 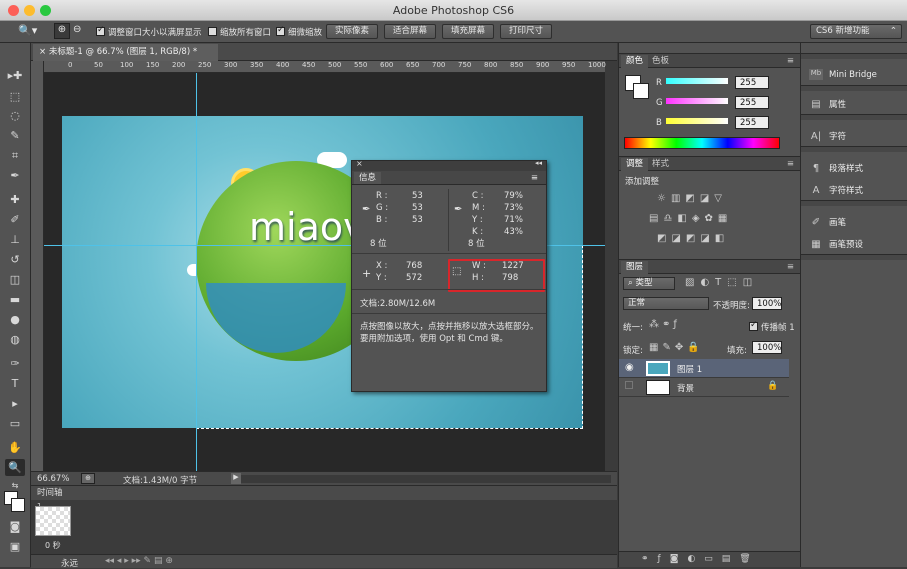 What do you see at coordinates (88, 478) in the screenshot?
I see `share-icon: ⊕` at bounding box center [88, 478].